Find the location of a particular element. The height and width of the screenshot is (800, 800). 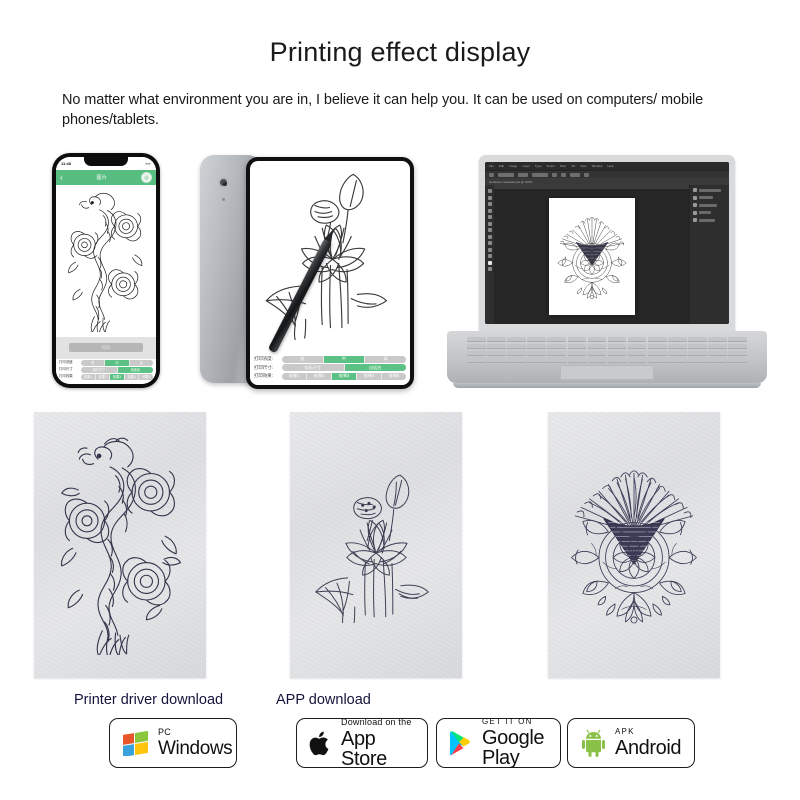

editor-side-panels is located at coordinates (709, 254).